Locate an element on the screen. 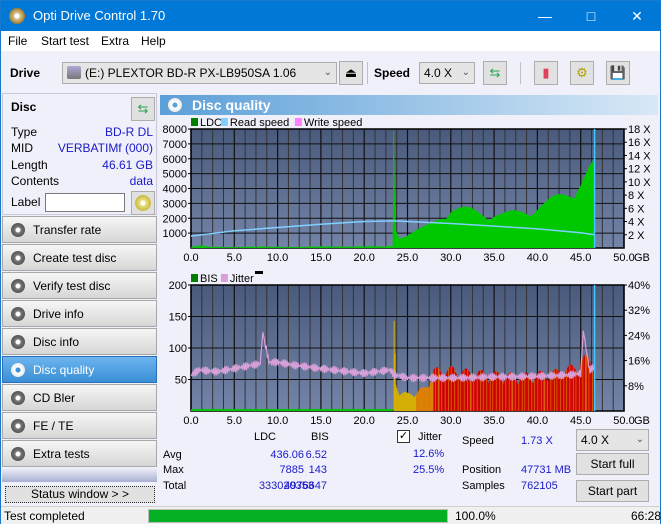 The height and width of the screenshot is (524, 661). x-tick-label: 40.0 is located at coordinates (537, 420).